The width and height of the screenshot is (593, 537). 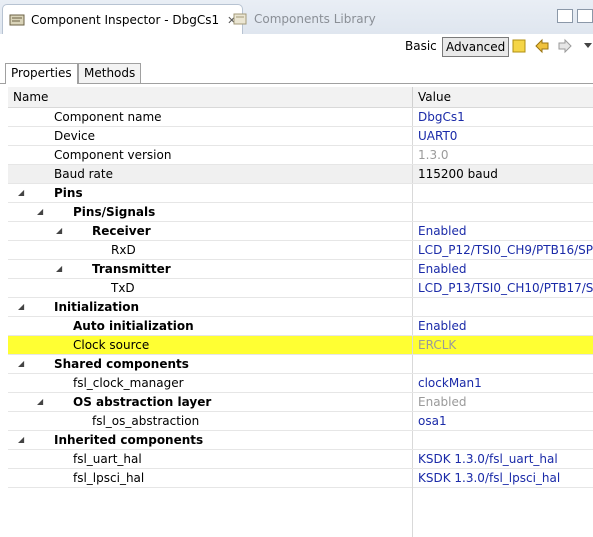 I want to click on property-value: KSDK 1.3.0/fsl_uart_hal, so click(x=488, y=459).